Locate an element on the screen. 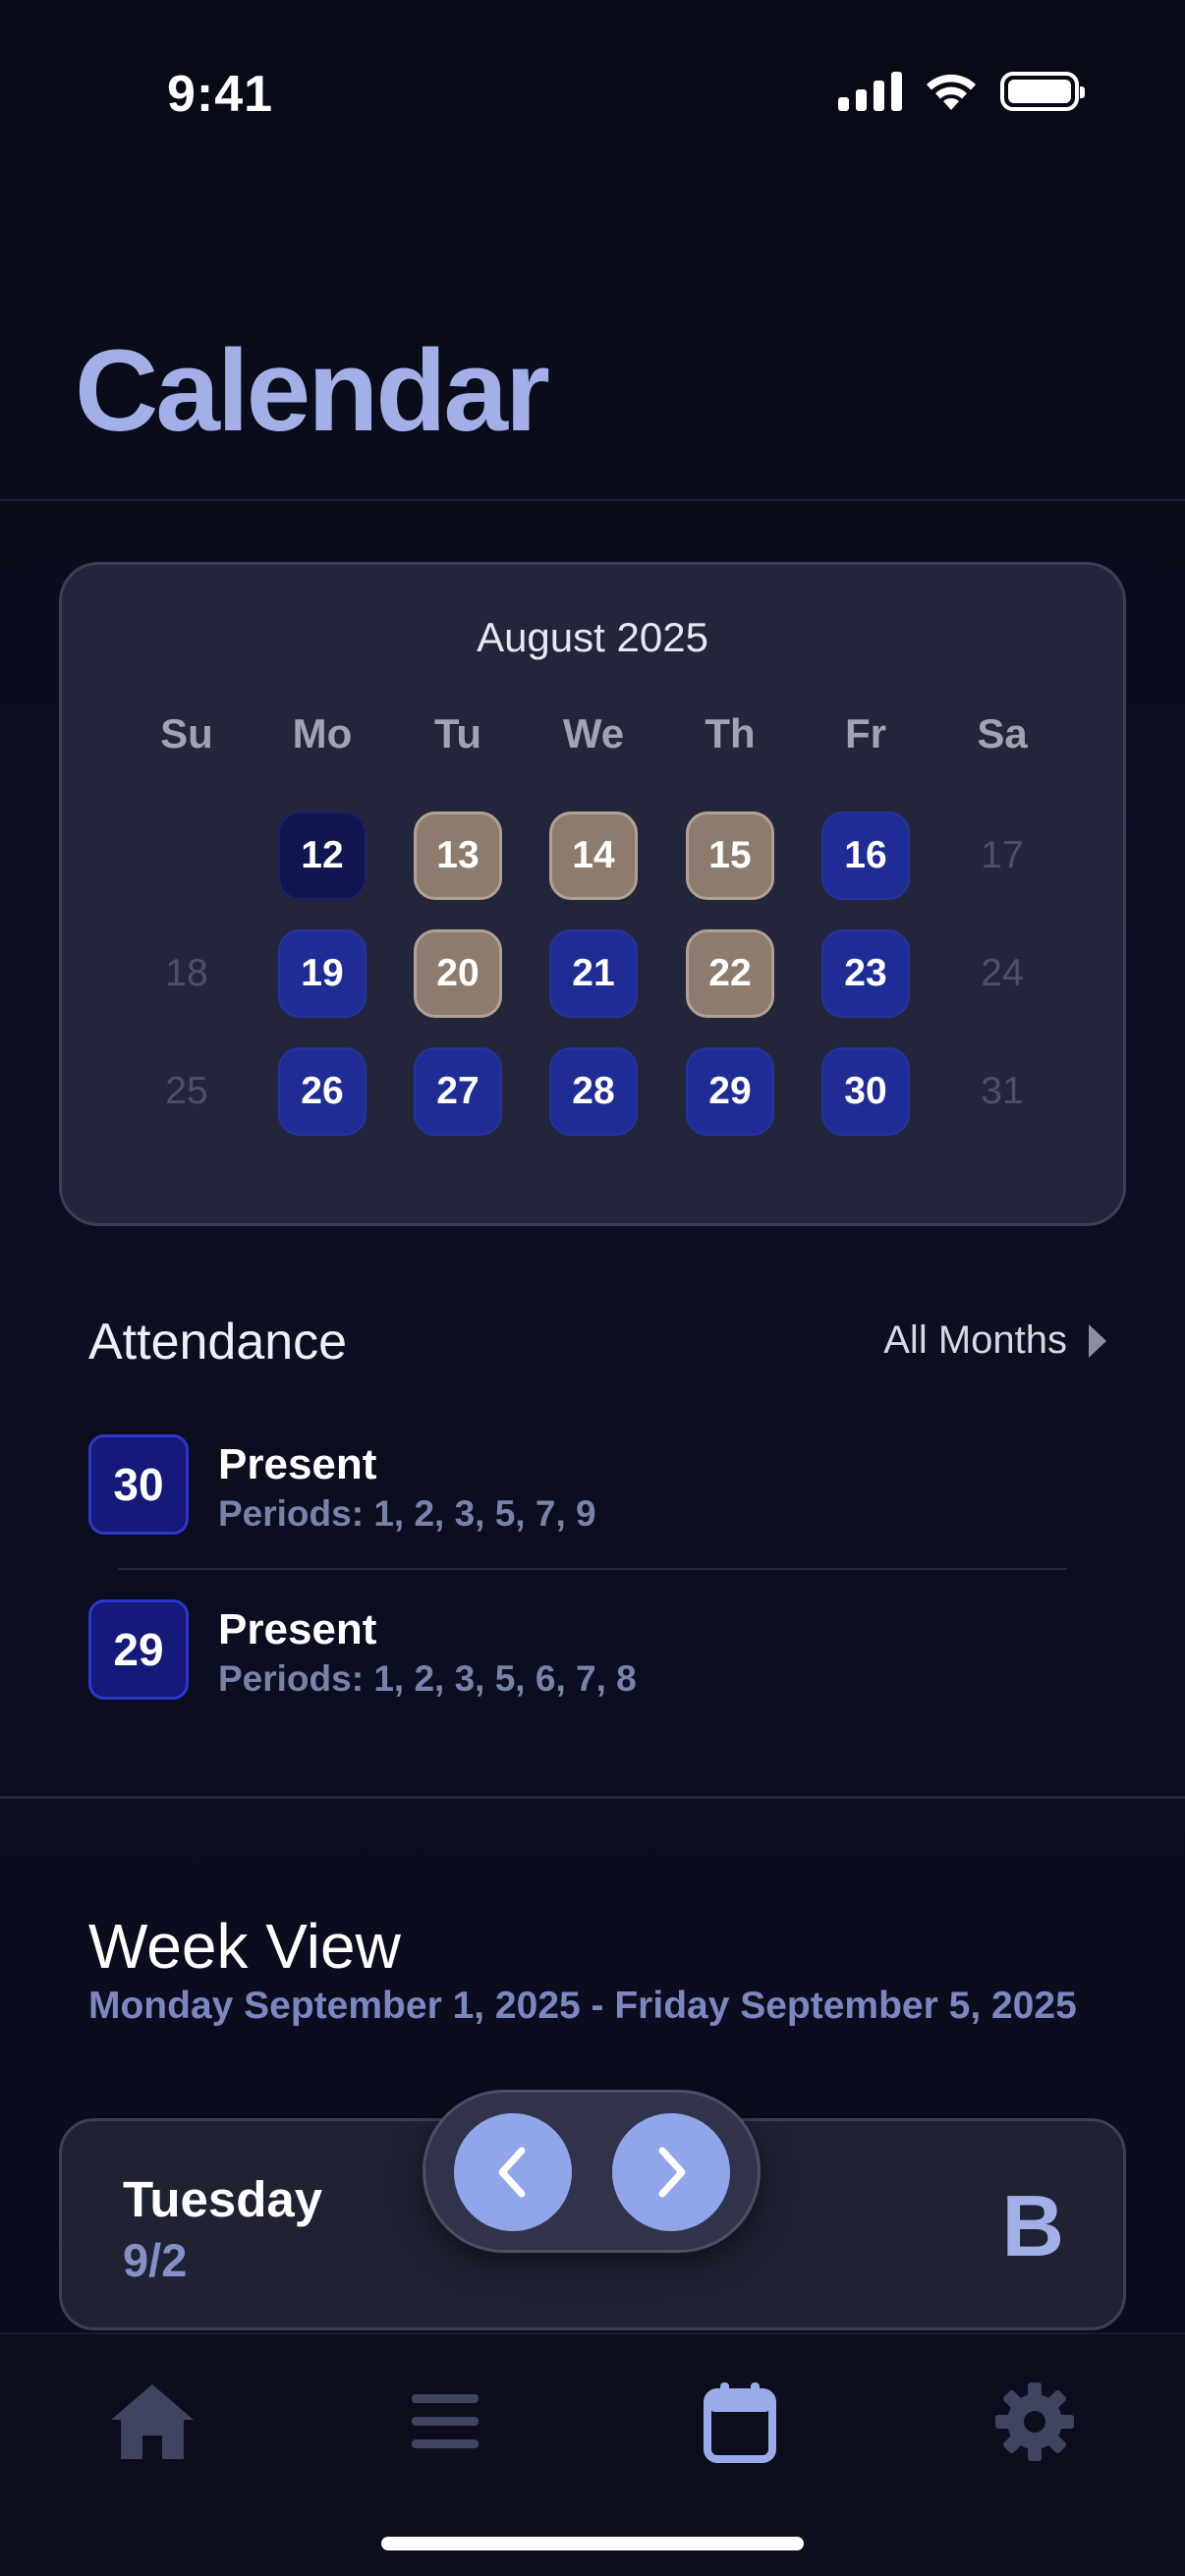  attendance-periods: Periods: 1, 2, 3, 5, 6, 7, 8 is located at coordinates (428, 1678).